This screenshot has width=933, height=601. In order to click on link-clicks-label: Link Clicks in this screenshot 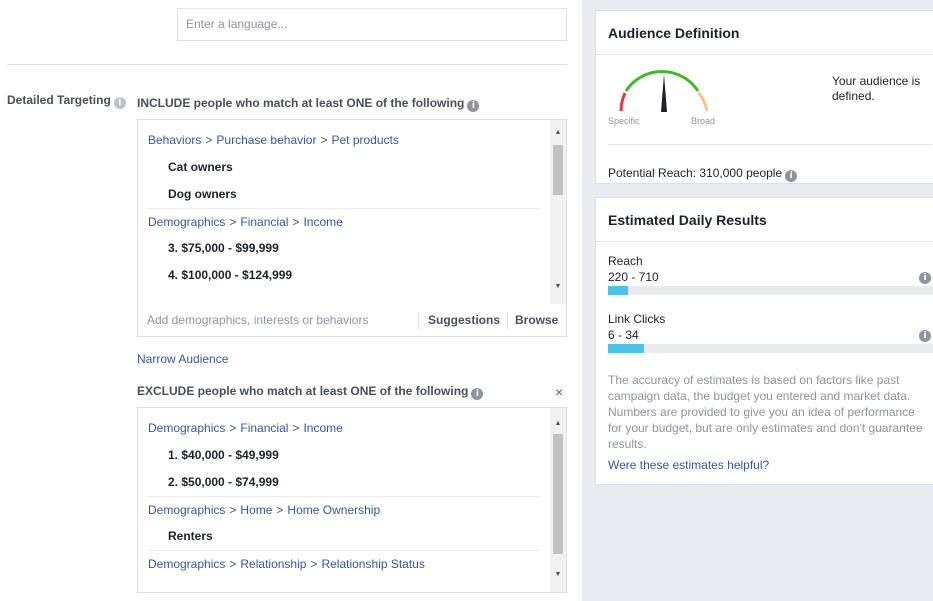, I will do `click(637, 319)`.